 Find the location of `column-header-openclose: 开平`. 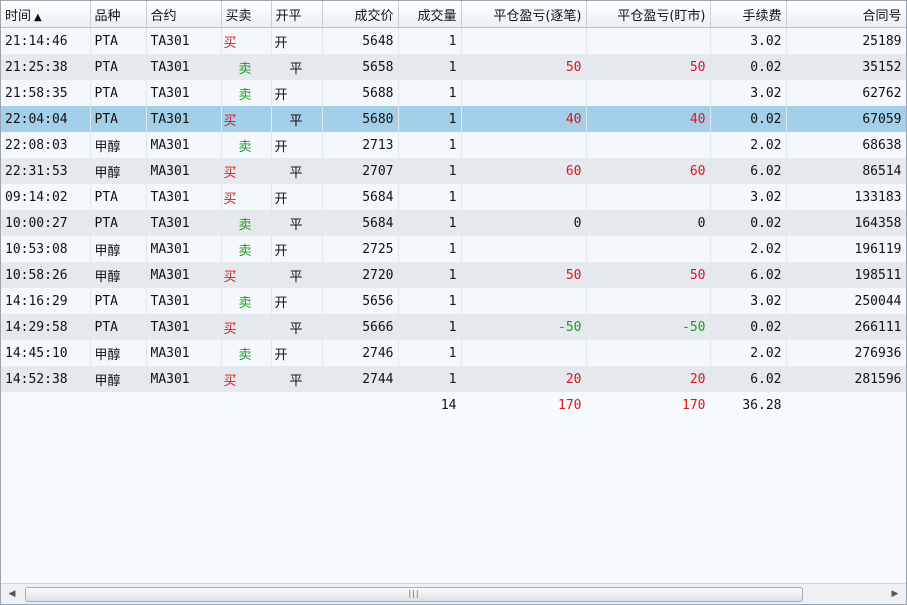

column-header-openclose: 开平 is located at coordinates (297, 14).